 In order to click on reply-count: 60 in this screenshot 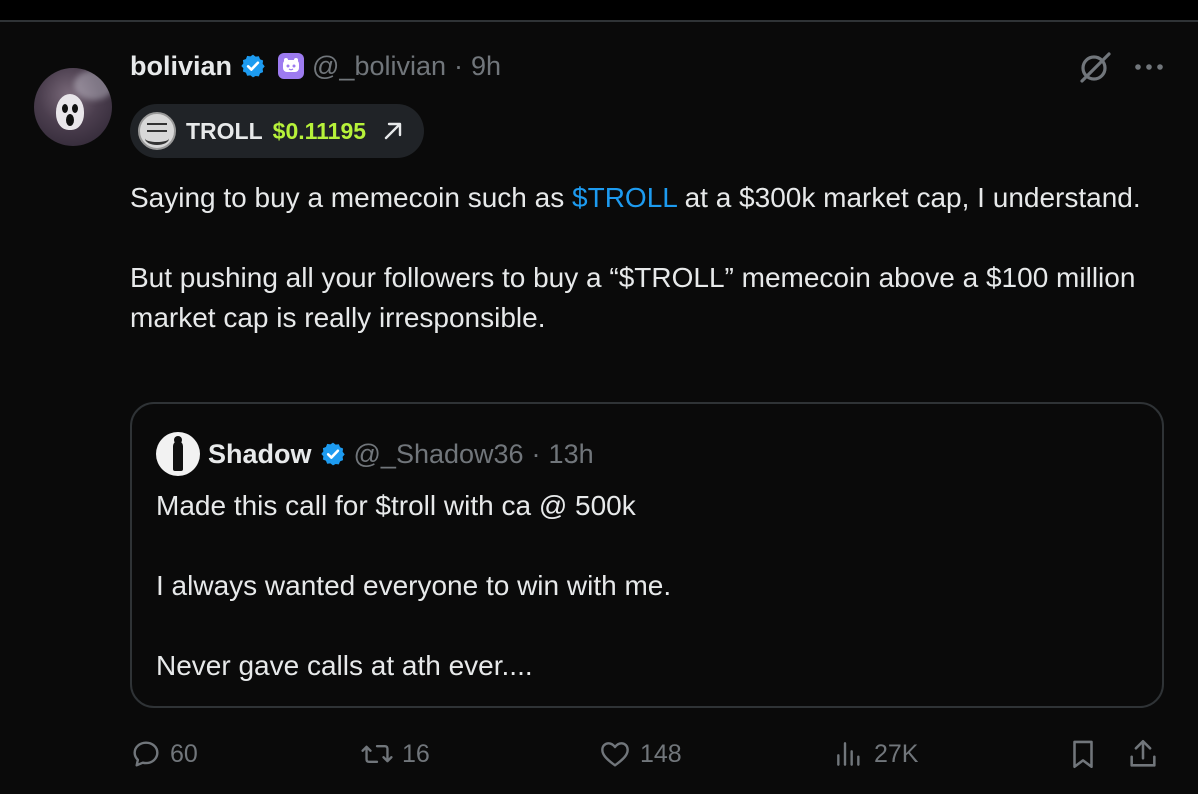, I will do `click(184, 753)`.